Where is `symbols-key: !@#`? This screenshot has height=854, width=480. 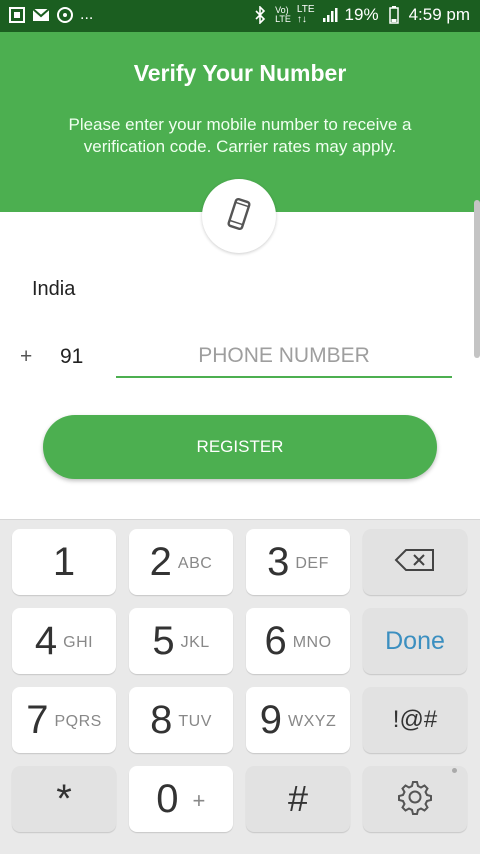
symbols-key: !@# is located at coordinates (415, 720).